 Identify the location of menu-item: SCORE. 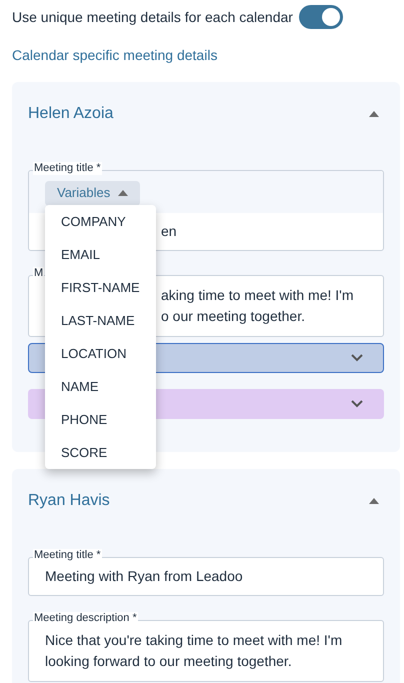
(100, 452).